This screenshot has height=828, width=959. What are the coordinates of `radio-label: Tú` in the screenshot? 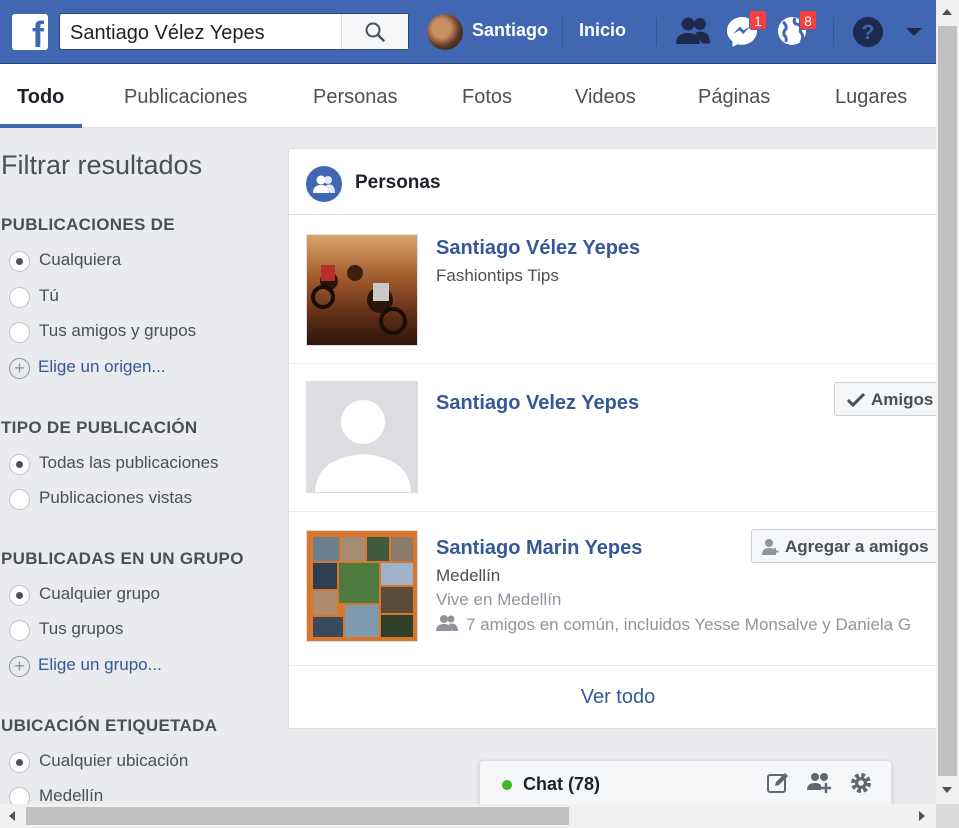 It's located at (49, 295).